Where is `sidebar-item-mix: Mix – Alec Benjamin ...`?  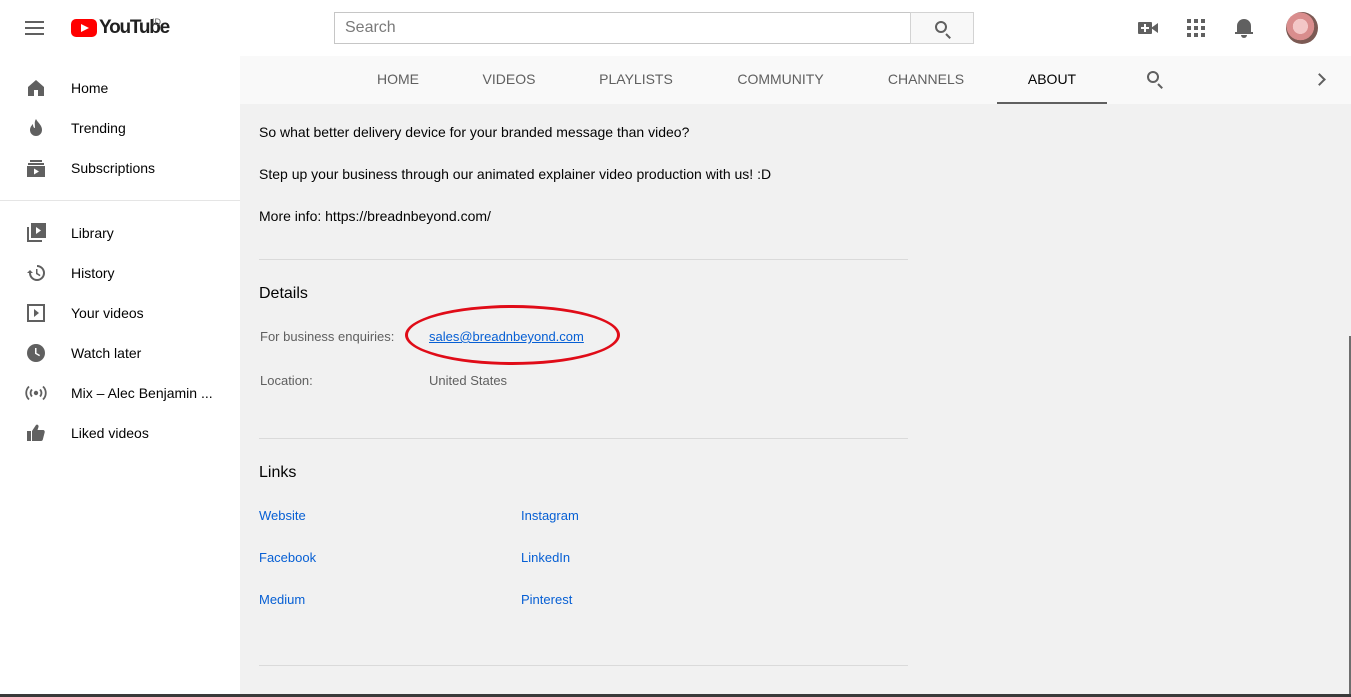 sidebar-item-mix: Mix – Alec Benjamin ... is located at coordinates (120, 393).